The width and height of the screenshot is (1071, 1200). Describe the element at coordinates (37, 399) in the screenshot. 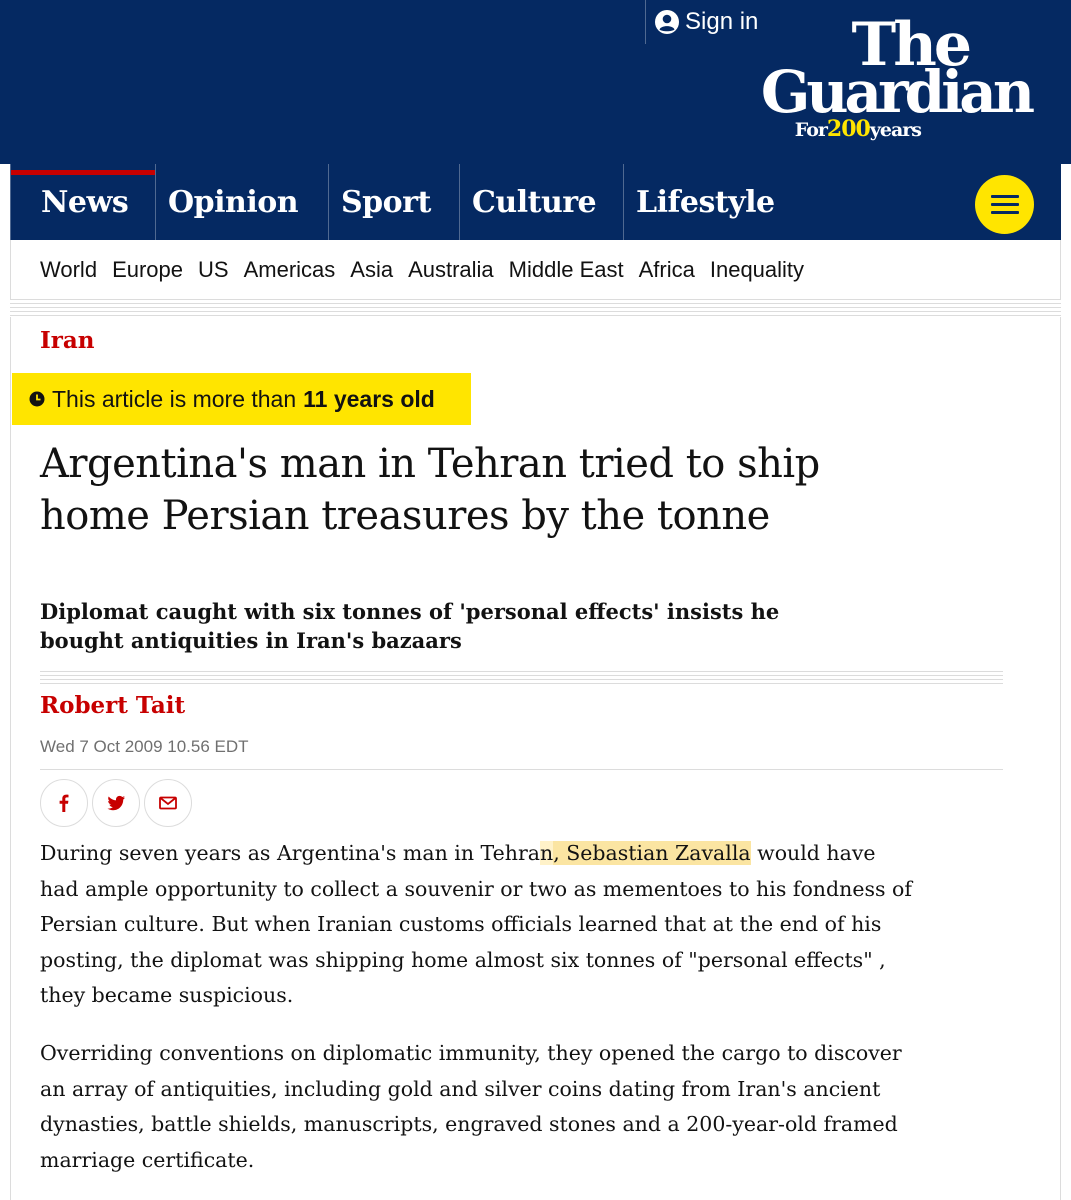

I see `clock-icon` at that location.